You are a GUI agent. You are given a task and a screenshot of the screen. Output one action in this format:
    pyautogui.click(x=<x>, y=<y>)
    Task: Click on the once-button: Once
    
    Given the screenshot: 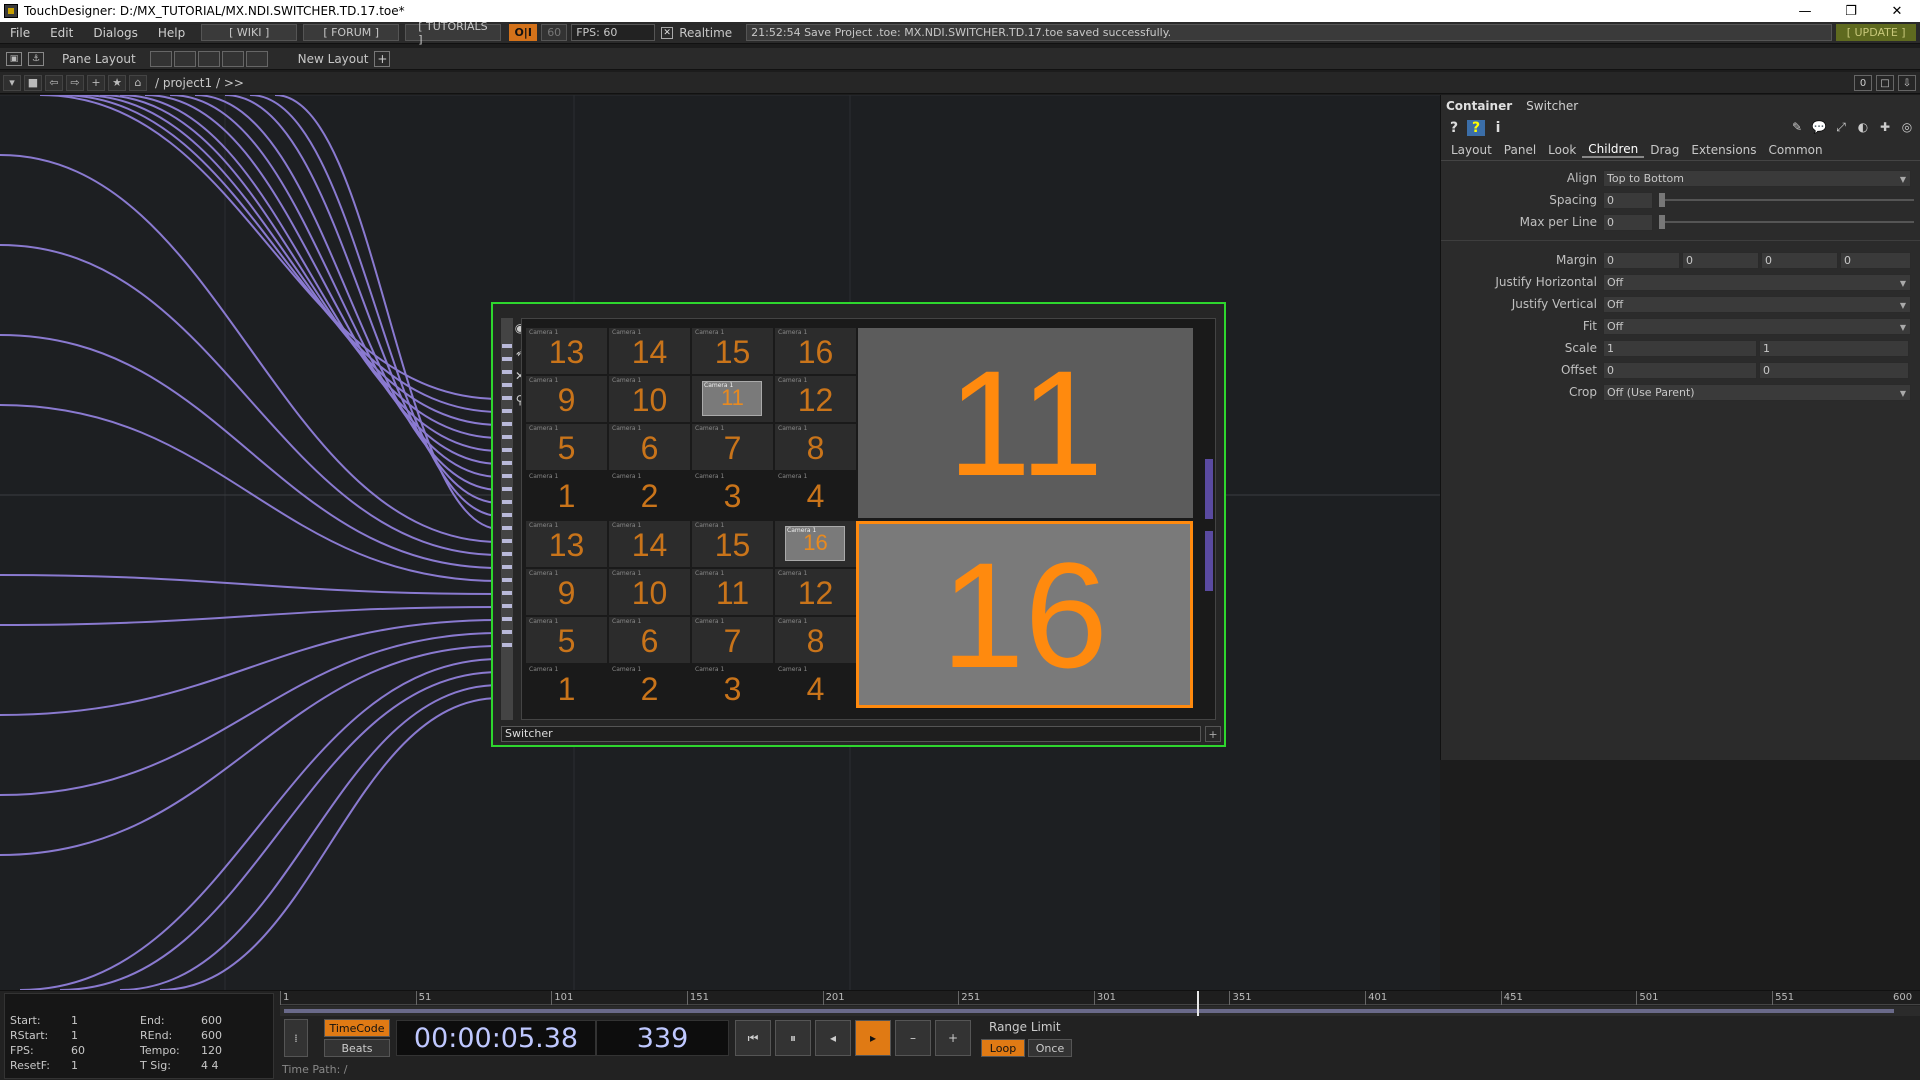 What is the action you would take?
    pyautogui.click(x=1050, y=1048)
    